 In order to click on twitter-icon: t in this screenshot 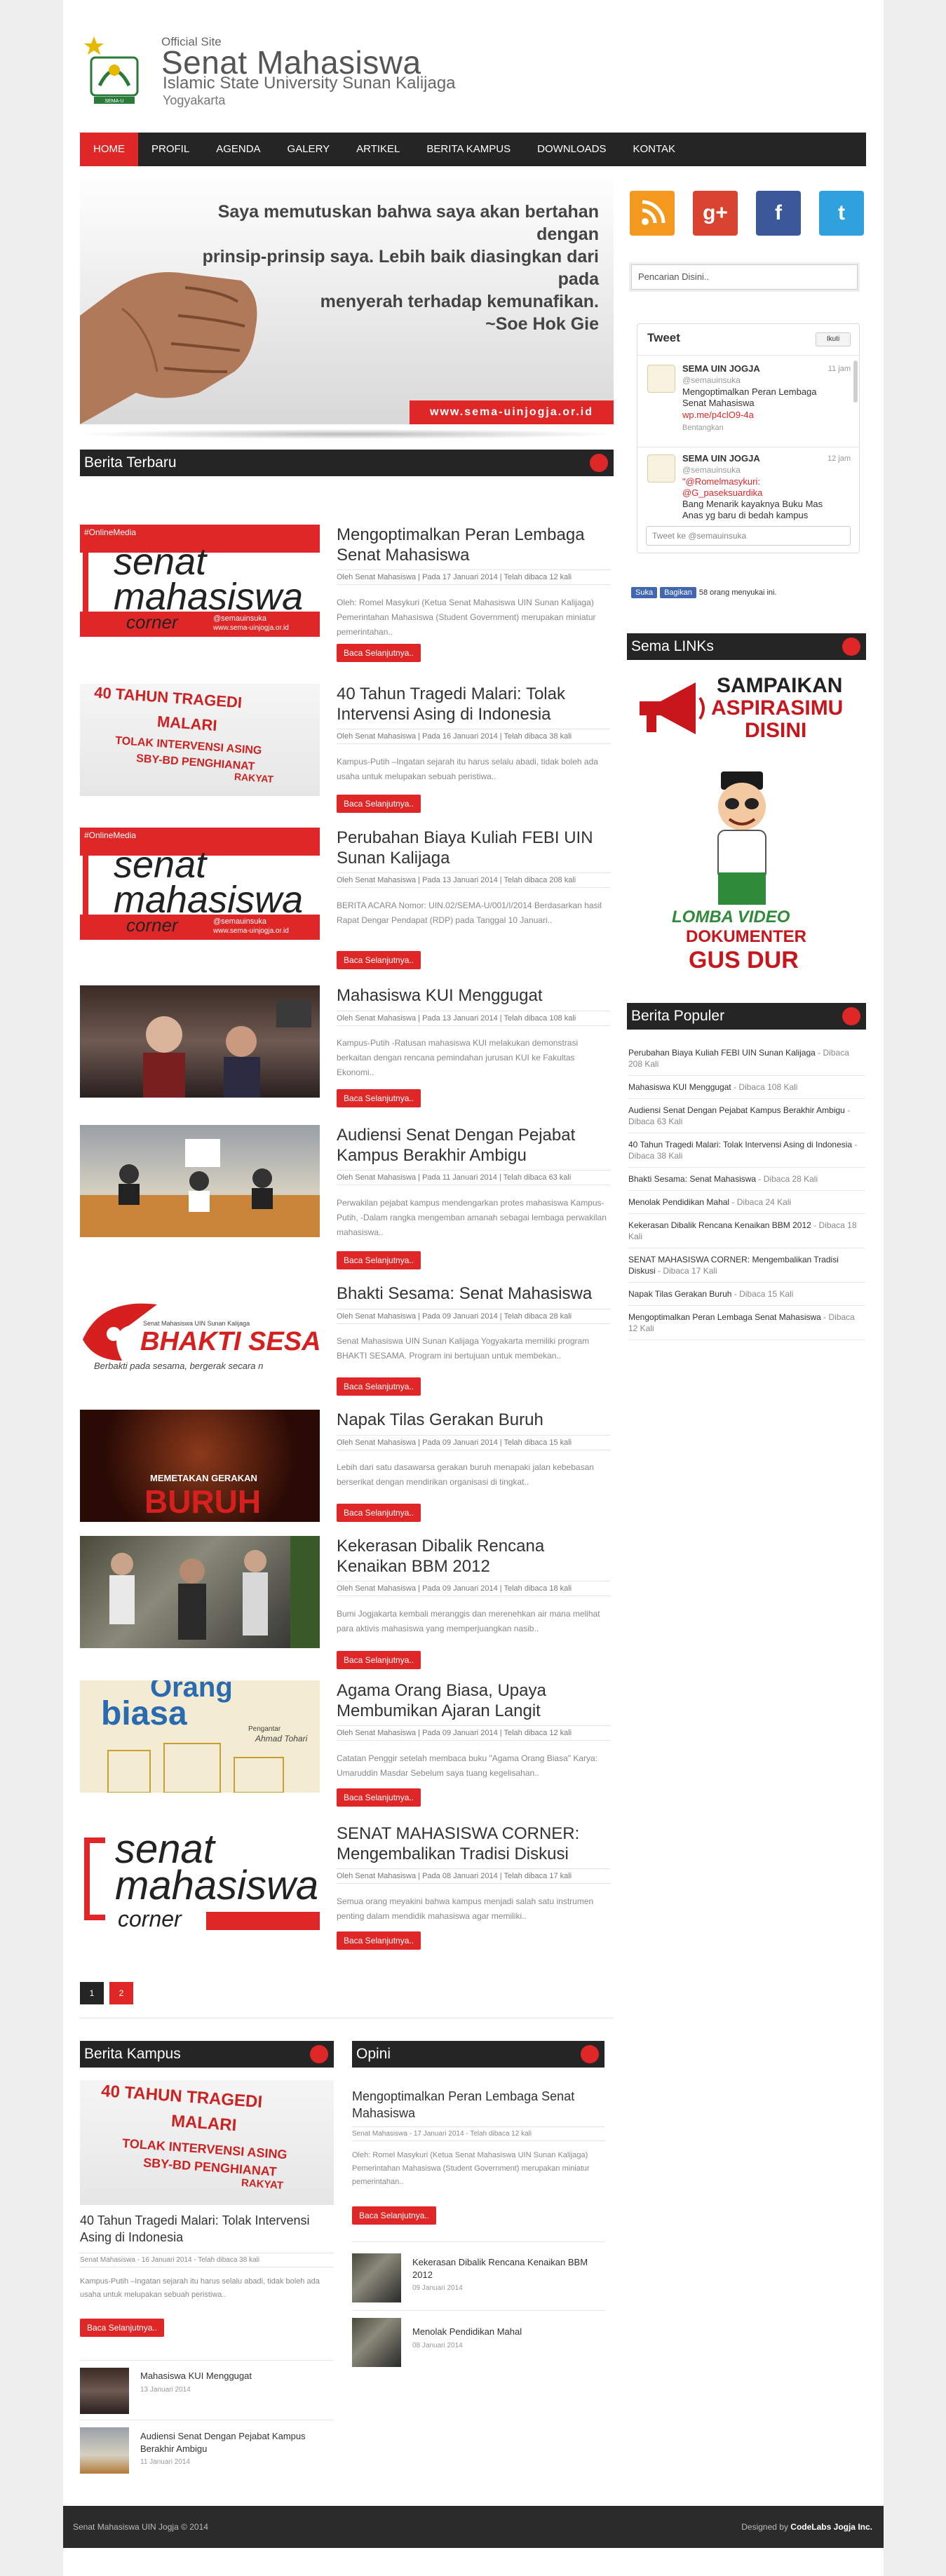, I will do `click(841, 213)`.